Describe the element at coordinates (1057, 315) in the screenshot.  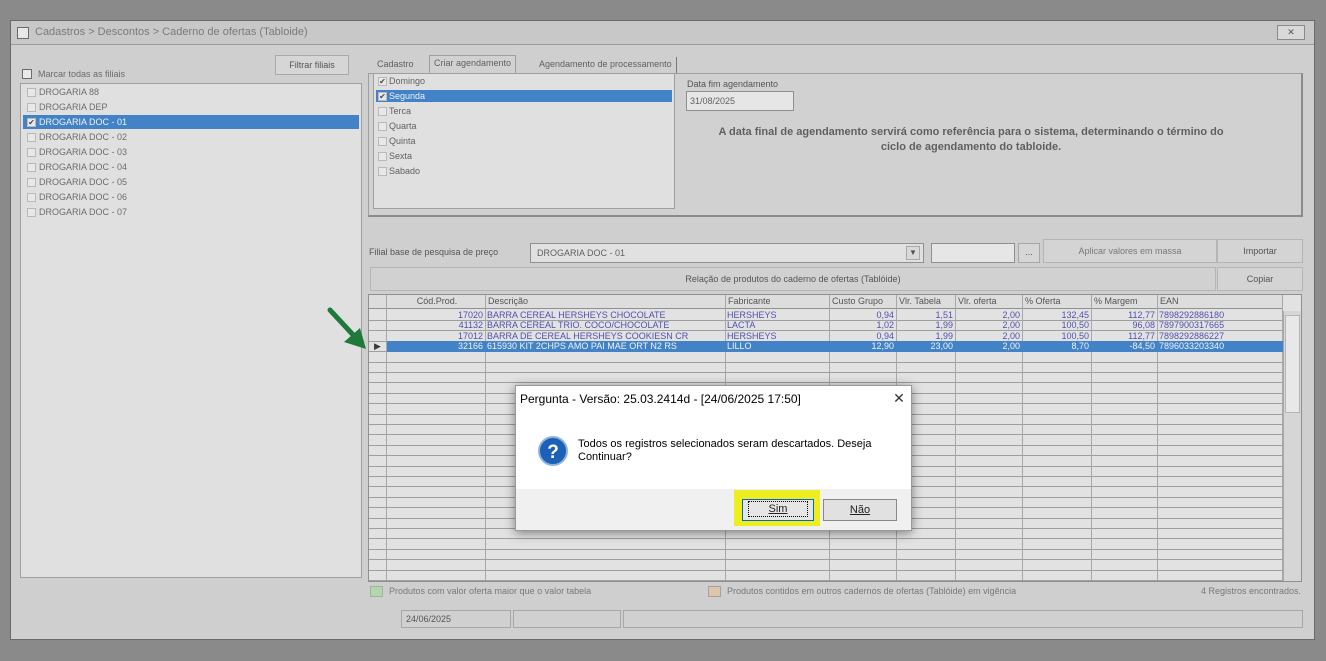
I see `grid-cell: 132,45` at that location.